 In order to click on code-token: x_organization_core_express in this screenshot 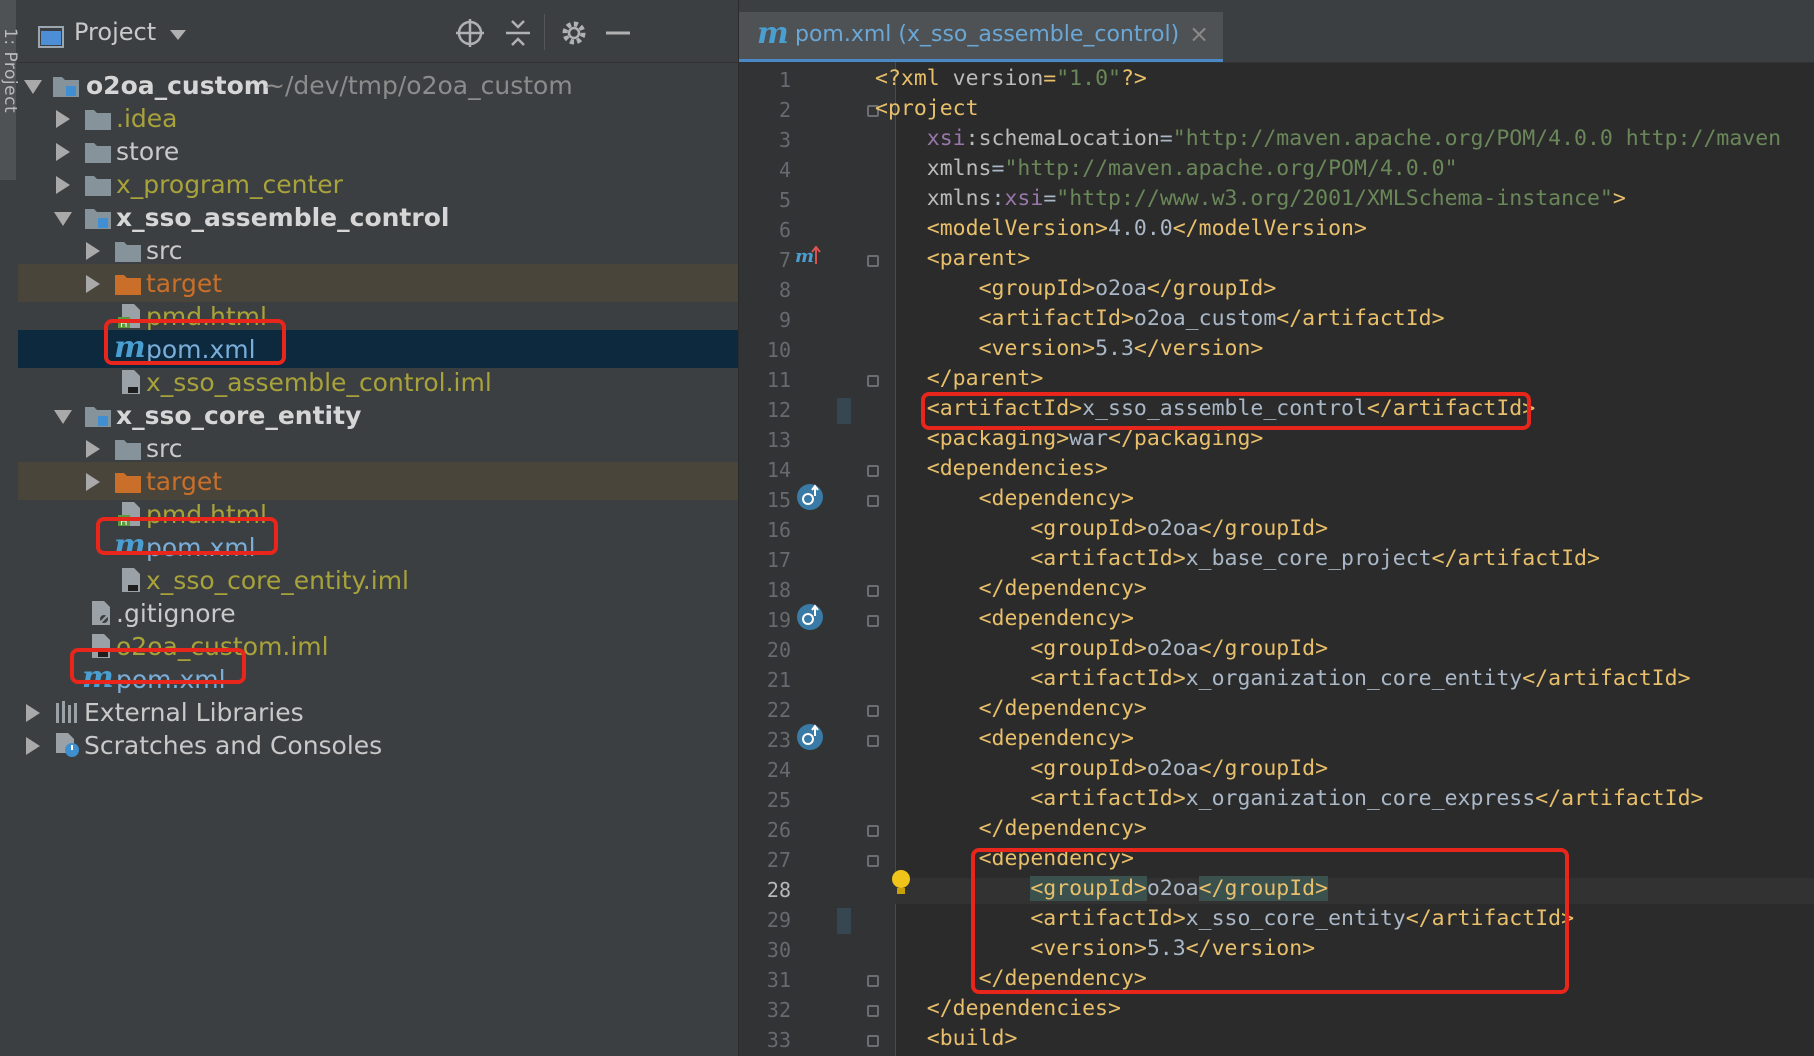, I will do `click(1360, 798)`.